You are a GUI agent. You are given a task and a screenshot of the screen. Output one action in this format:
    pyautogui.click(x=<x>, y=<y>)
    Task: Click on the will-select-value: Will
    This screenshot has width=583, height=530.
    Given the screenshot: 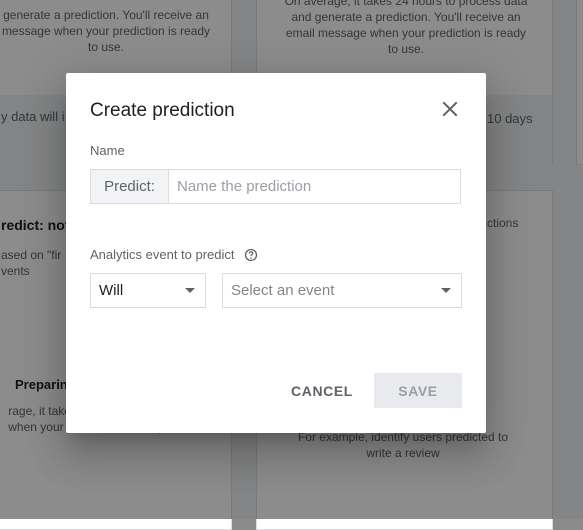 What is the action you would take?
    pyautogui.click(x=111, y=290)
    